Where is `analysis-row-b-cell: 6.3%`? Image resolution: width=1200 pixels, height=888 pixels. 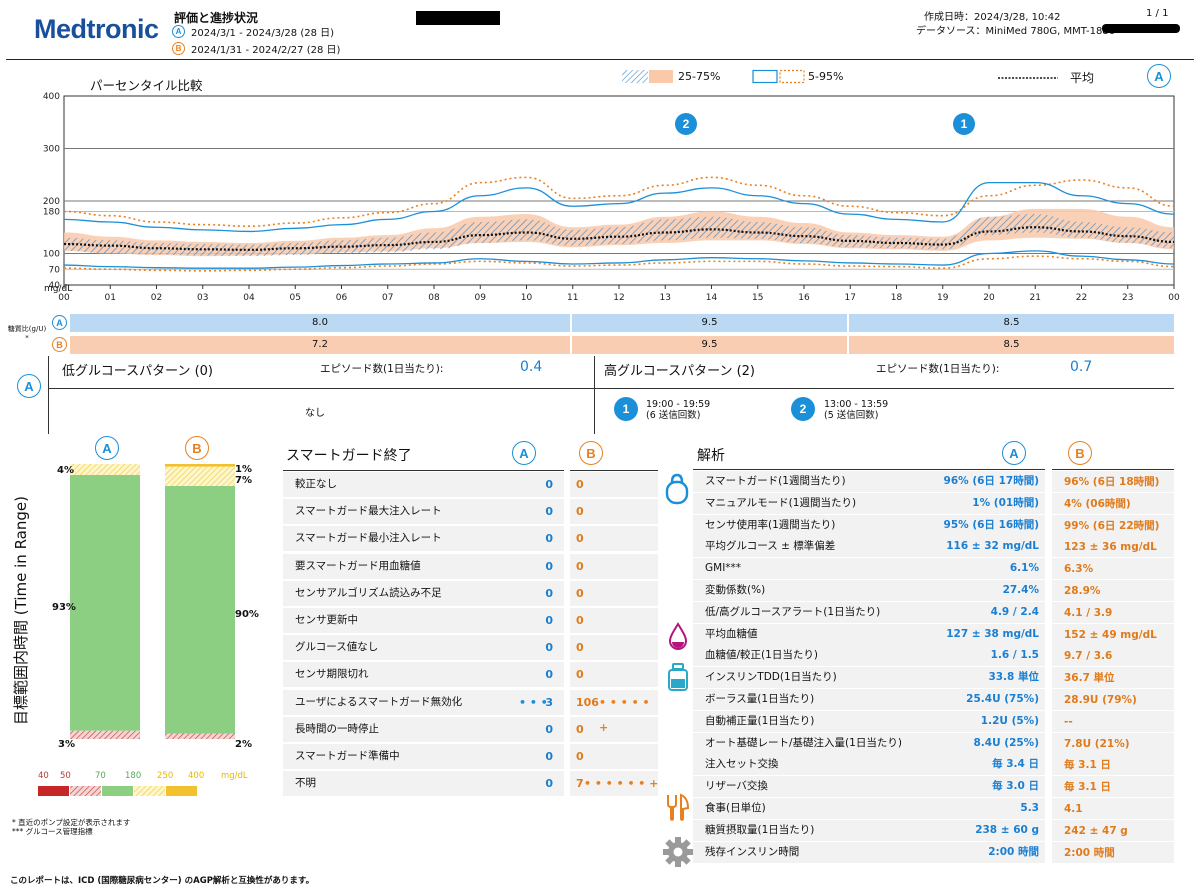
analysis-row-b-cell: 6.3% is located at coordinates (1113, 569).